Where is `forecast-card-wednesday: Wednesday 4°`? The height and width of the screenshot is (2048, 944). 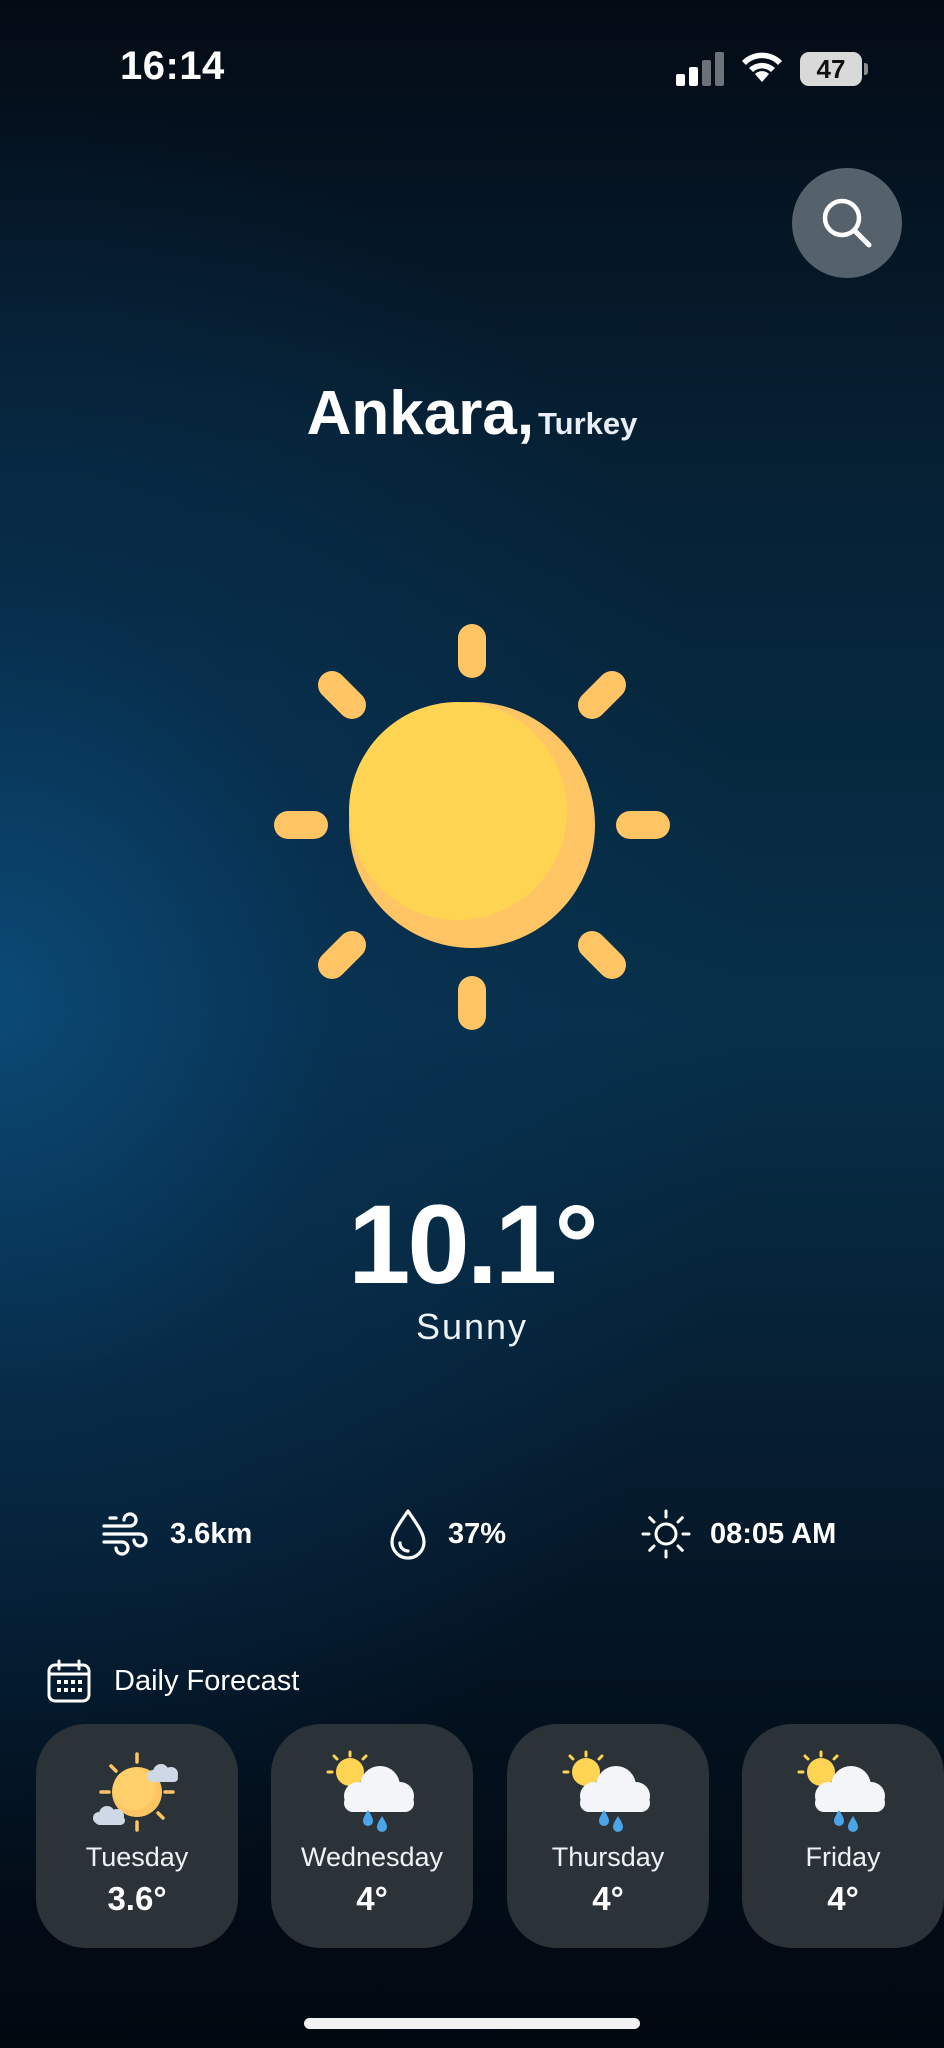
forecast-card-wednesday: Wednesday 4° is located at coordinates (372, 1836).